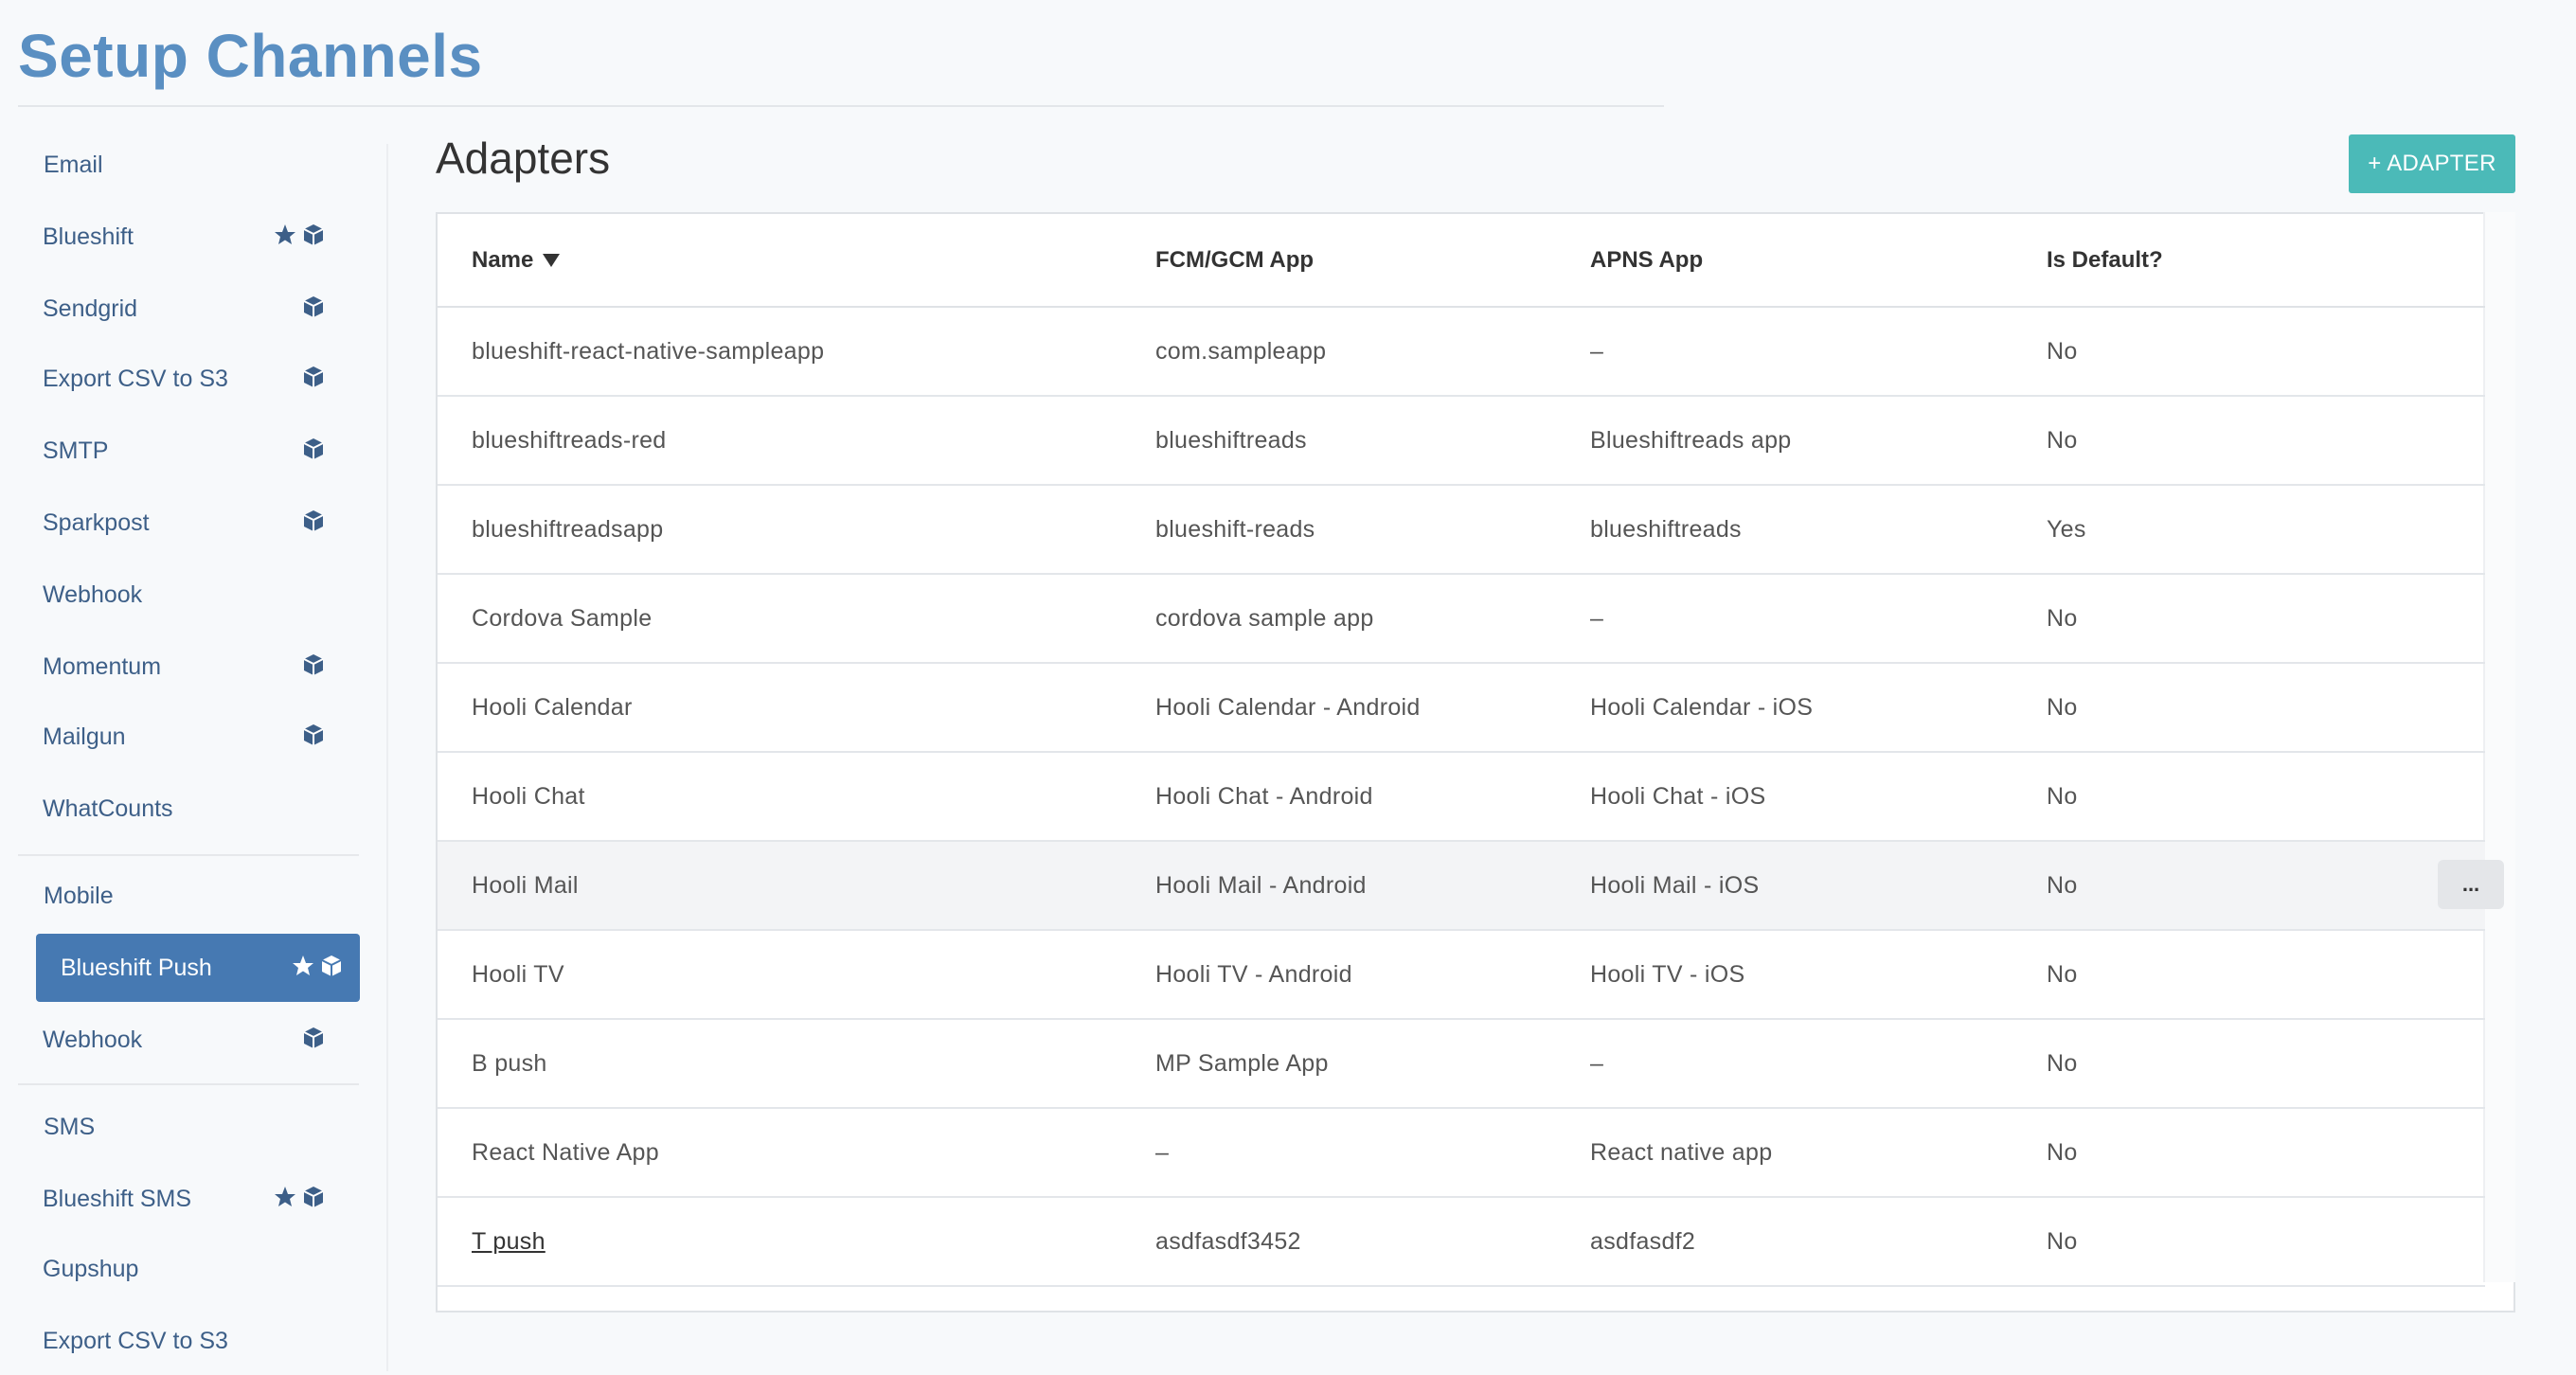  I want to click on sidebar-item-label: Webhook, so click(93, 1040).